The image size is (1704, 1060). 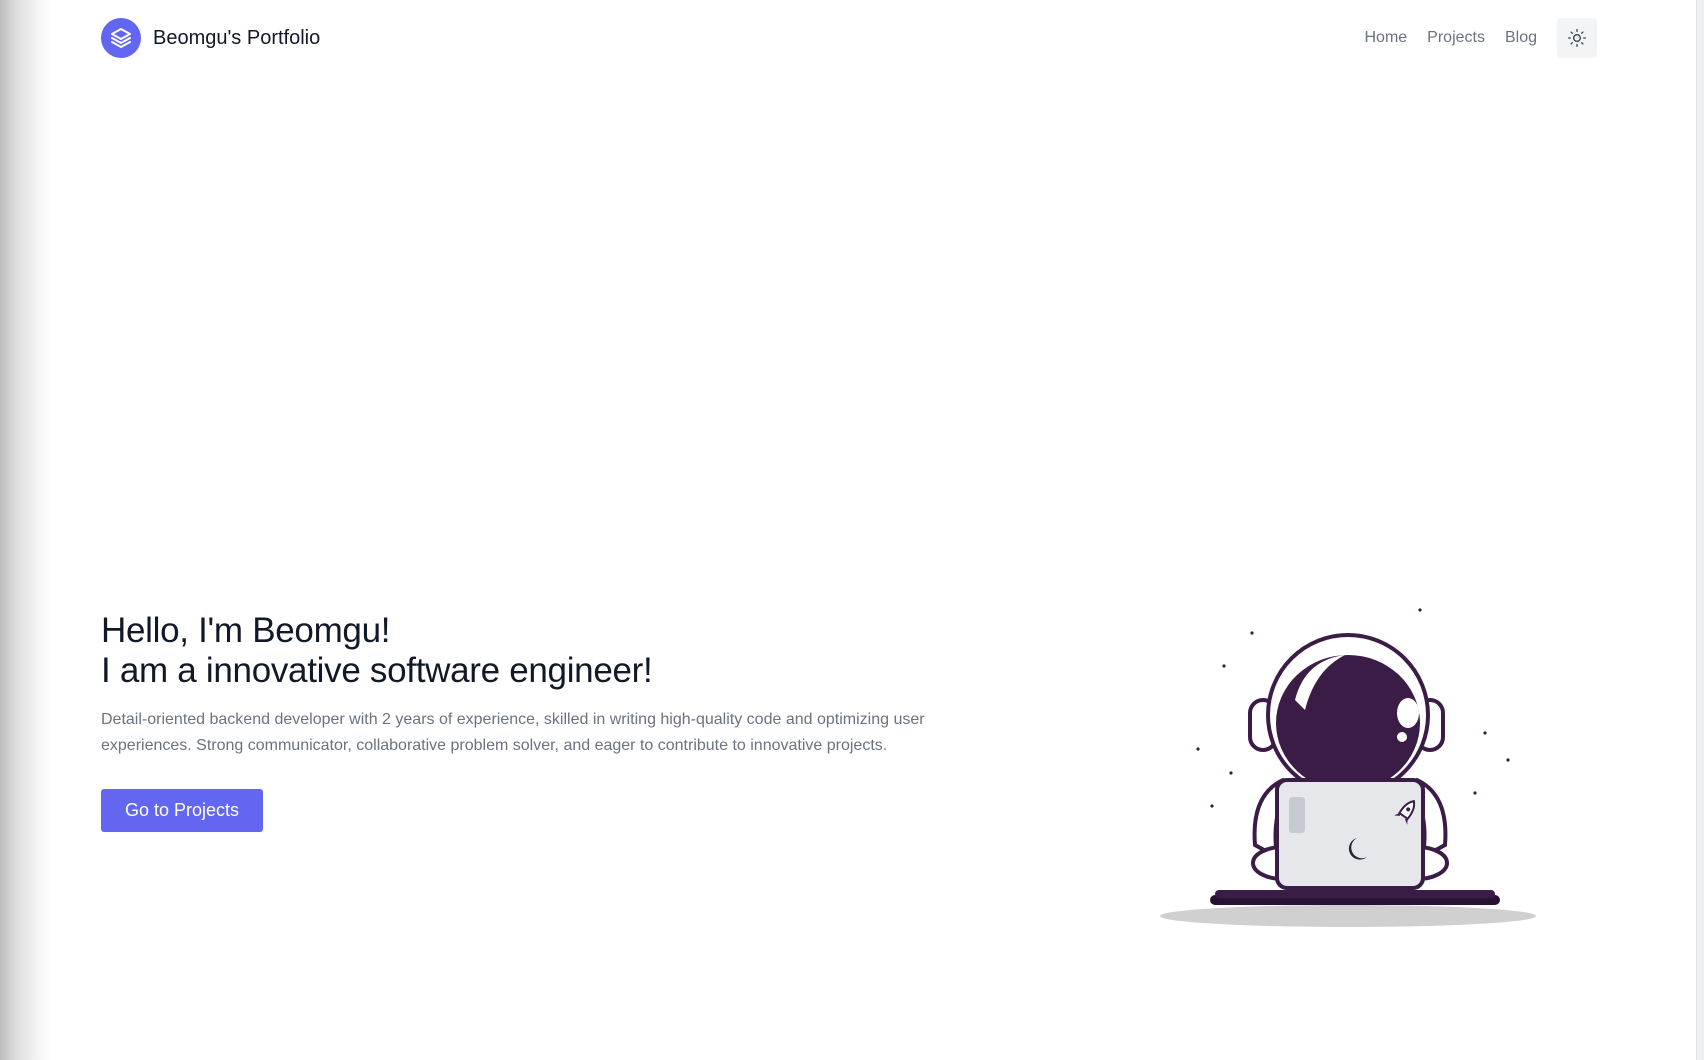 I want to click on nav-home-link: Home, so click(x=1385, y=38).